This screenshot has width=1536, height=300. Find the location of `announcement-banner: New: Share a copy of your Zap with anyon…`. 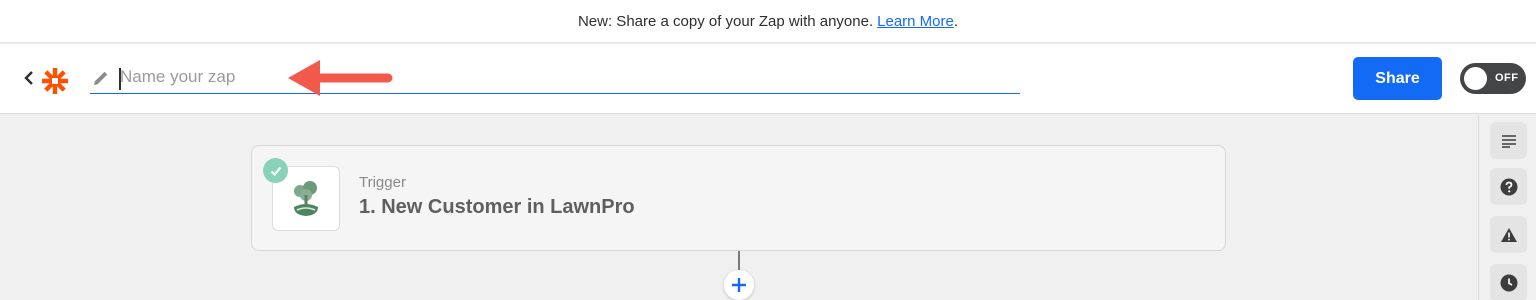

announcement-banner: New: Share a copy of your Zap with anyon… is located at coordinates (768, 21).